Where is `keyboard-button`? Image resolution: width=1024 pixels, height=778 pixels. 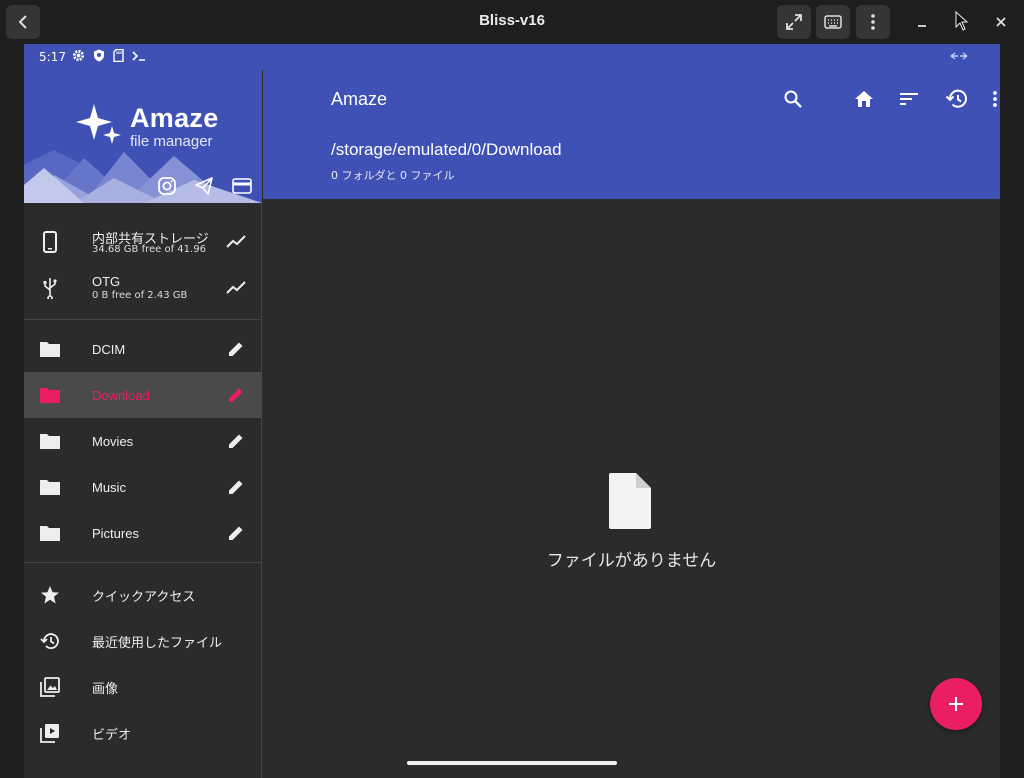
keyboard-button is located at coordinates (833, 22).